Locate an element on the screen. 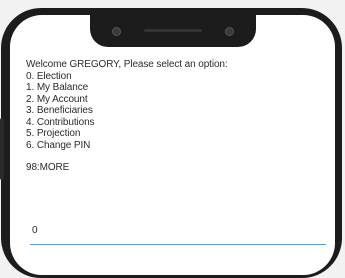 This screenshot has height=278, width=345. front-camera-icon is located at coordinates (116, 31).